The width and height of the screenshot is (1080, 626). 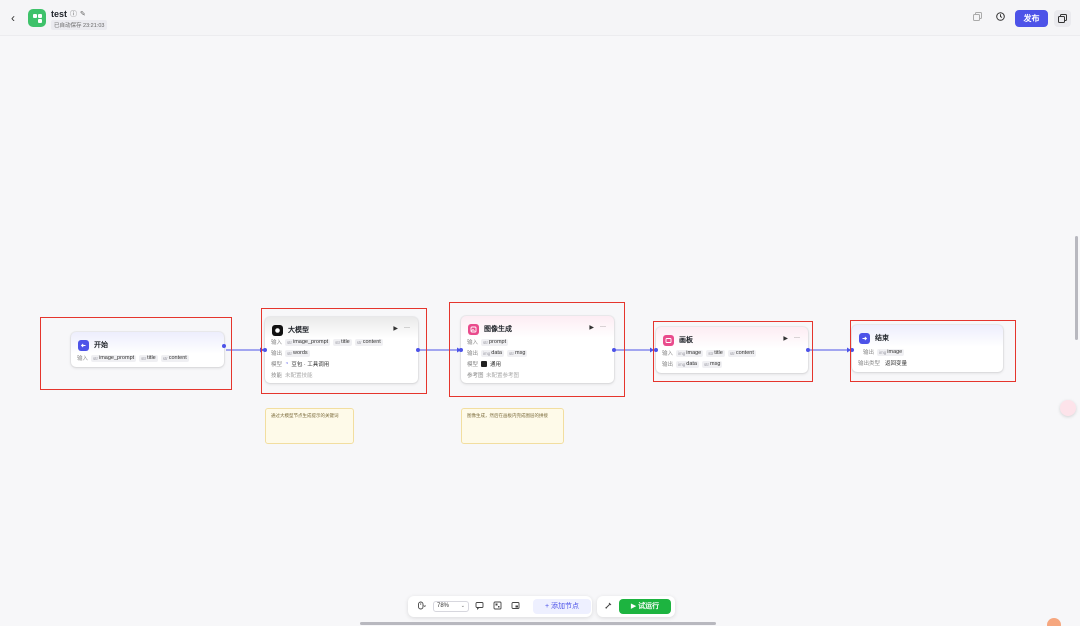 I want to click on publish-button: 发布, so click(x=1031, y=18).